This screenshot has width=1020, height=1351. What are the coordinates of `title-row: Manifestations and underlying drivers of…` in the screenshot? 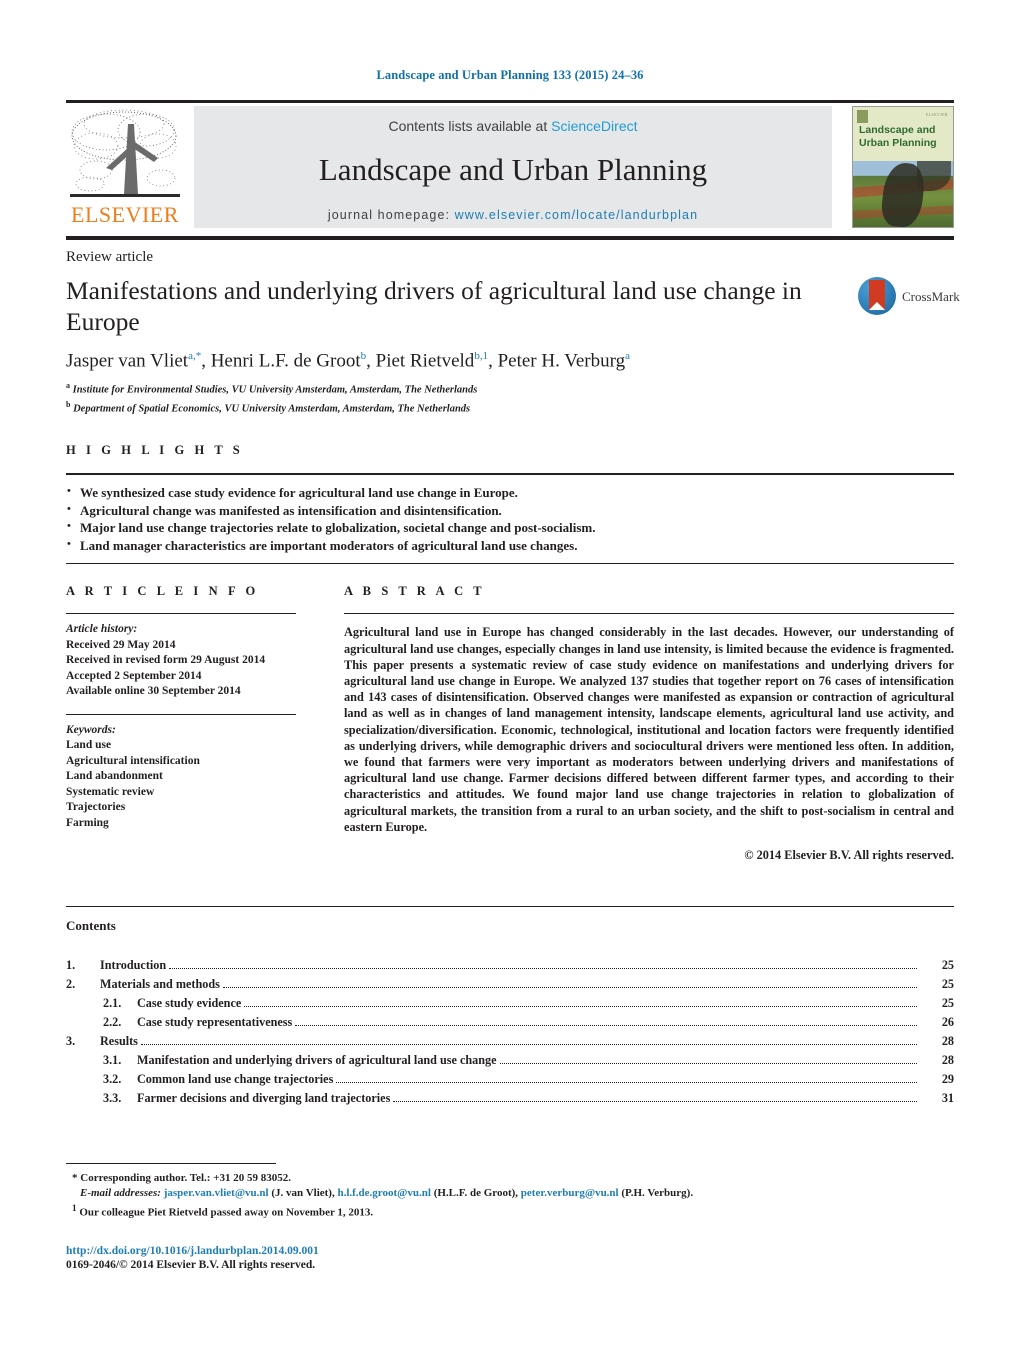 It's located at (513, 306).